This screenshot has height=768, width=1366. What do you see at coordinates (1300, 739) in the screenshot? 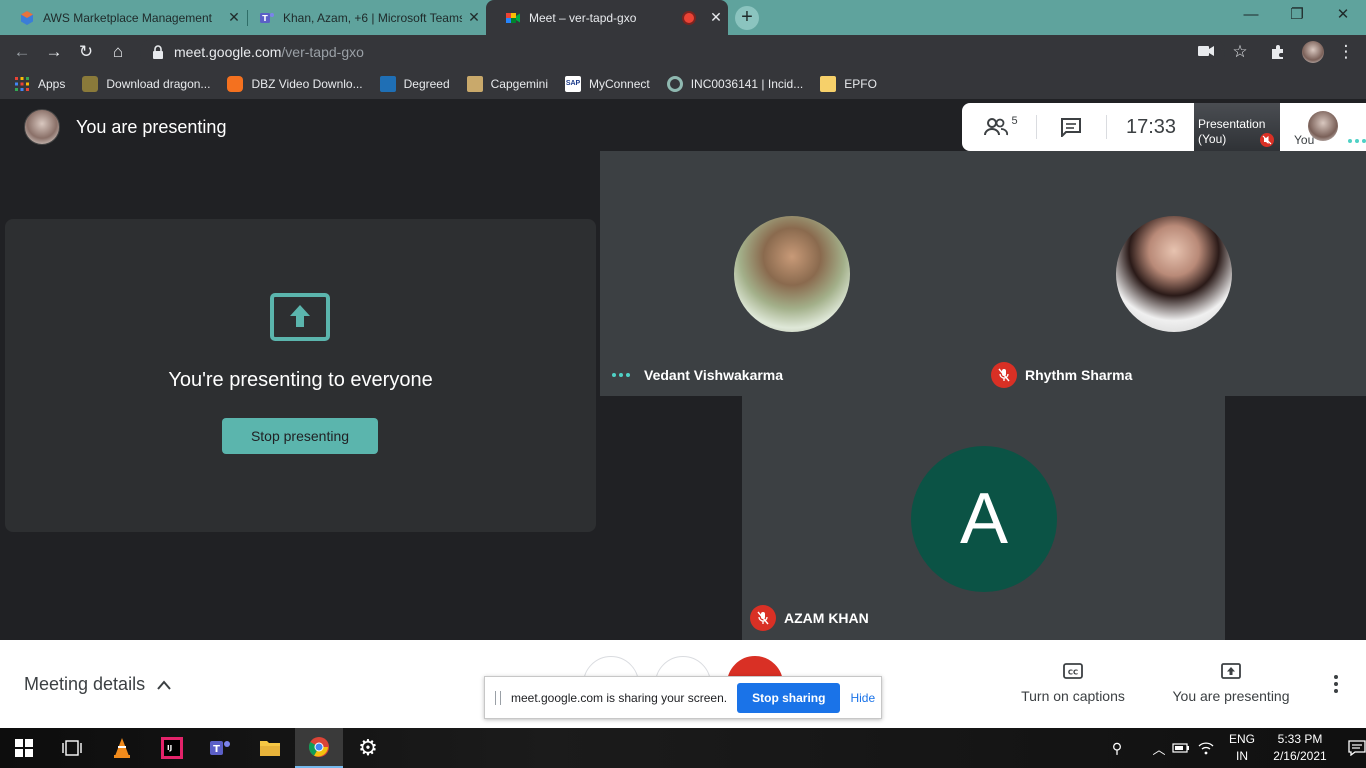
I see `taskbar-time: 5:33 PM` at bounding box center [1300, 739].